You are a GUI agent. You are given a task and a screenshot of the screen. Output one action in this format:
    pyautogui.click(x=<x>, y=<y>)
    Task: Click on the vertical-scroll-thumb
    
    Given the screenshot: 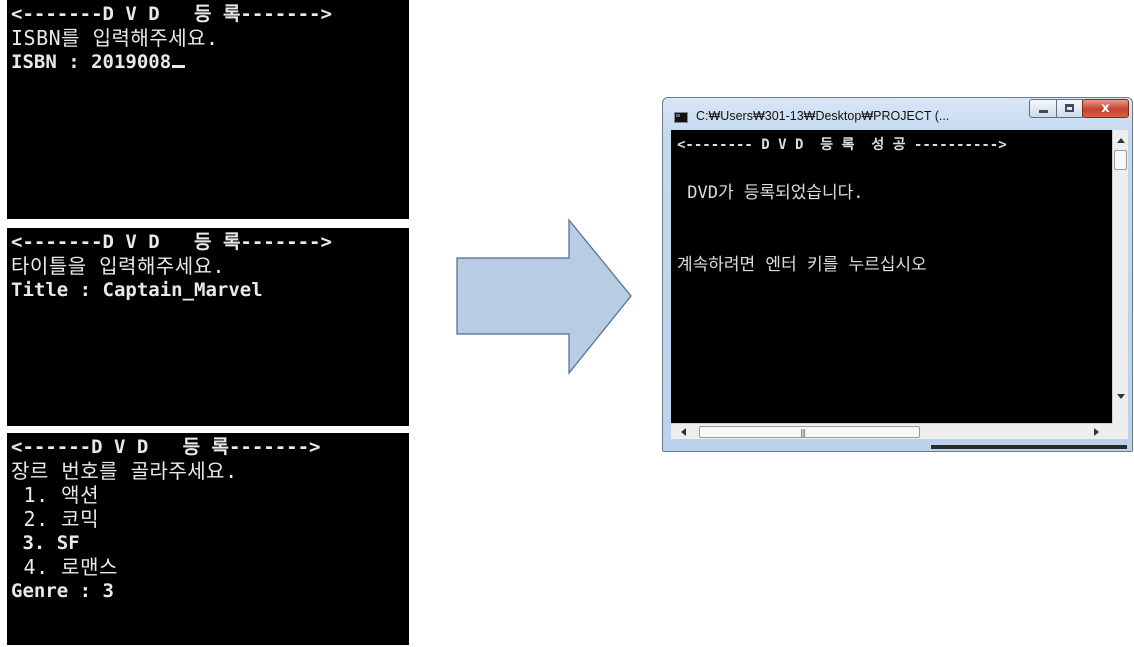 What is the action you would take?
    pyautogui.click(x=1120, y=160)
    